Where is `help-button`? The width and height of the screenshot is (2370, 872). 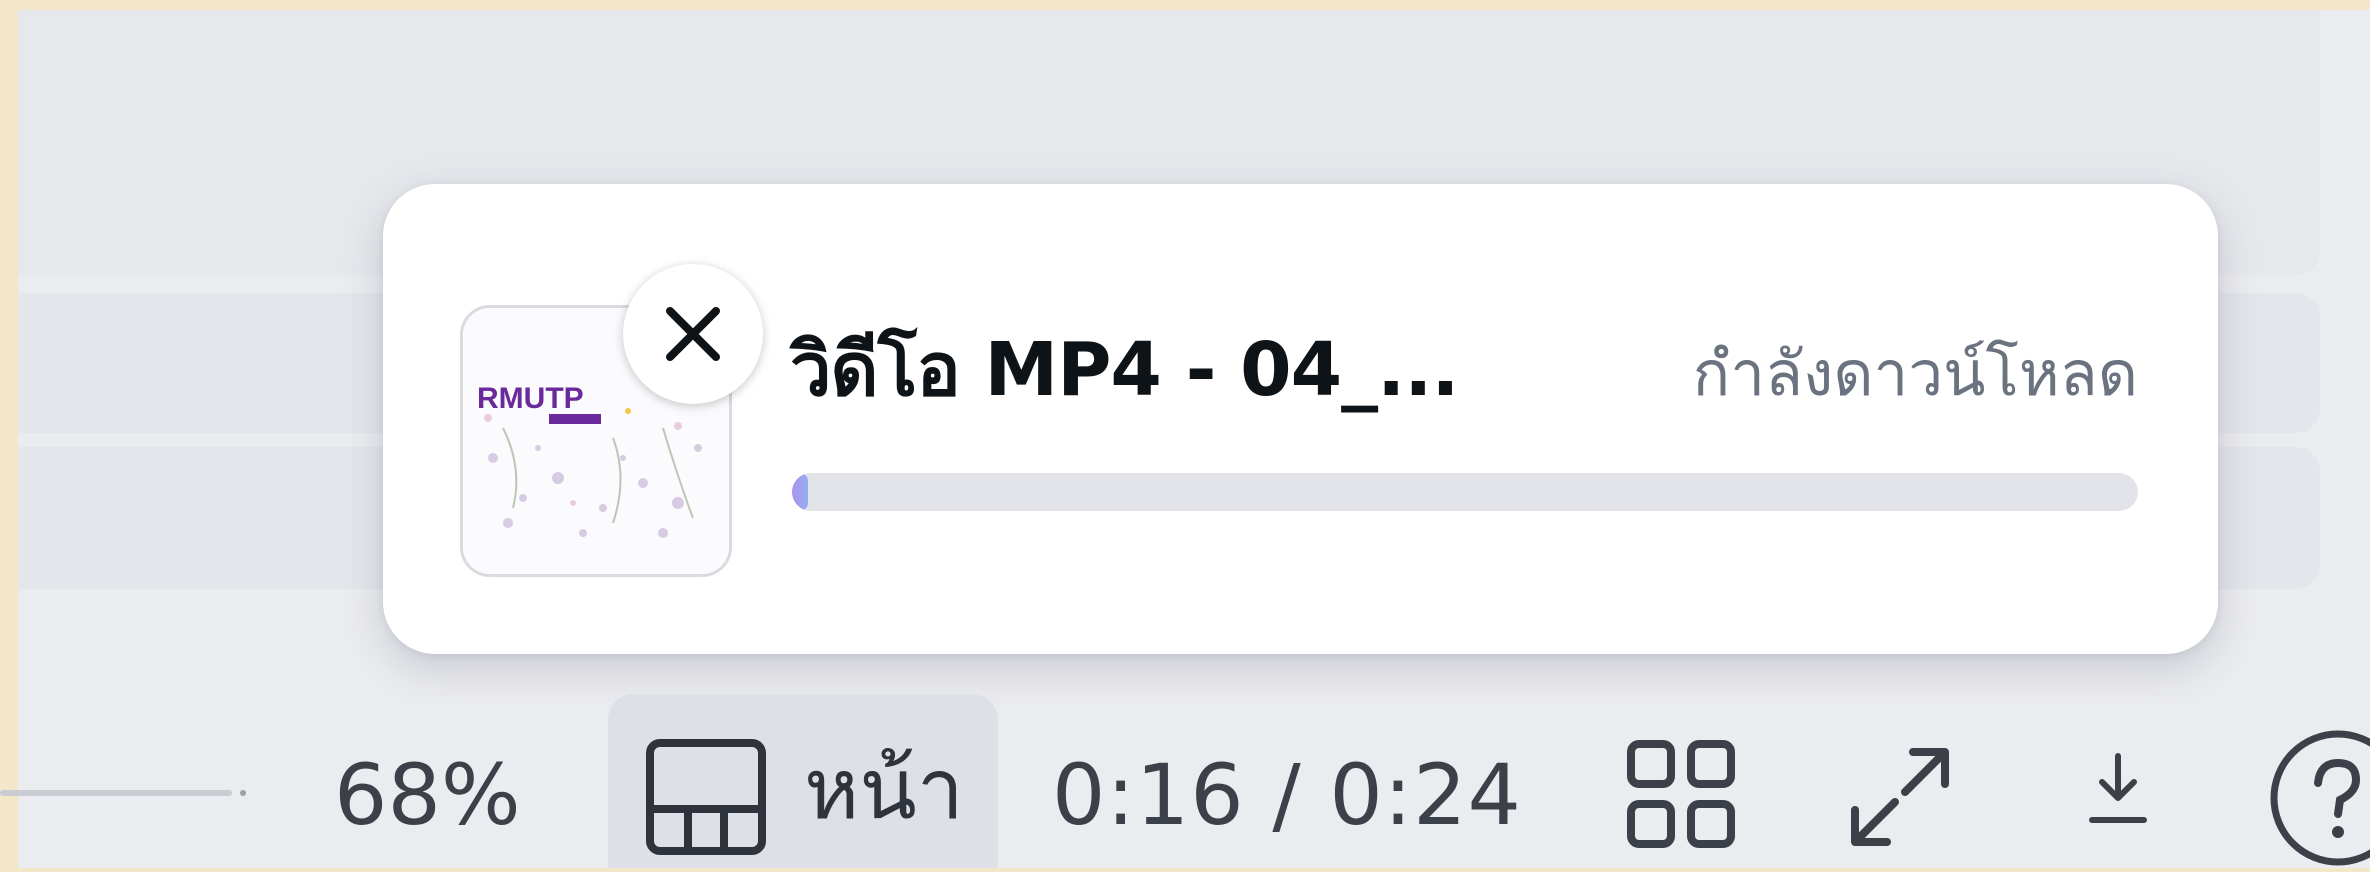
help-button is located at coordinates (2319, 800).